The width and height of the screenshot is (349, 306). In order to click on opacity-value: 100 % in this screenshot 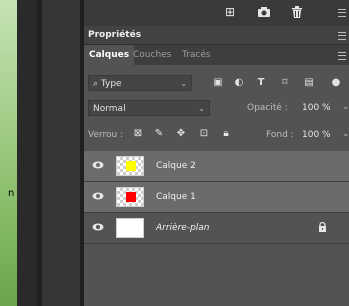, I will do `click(316, 108)`.